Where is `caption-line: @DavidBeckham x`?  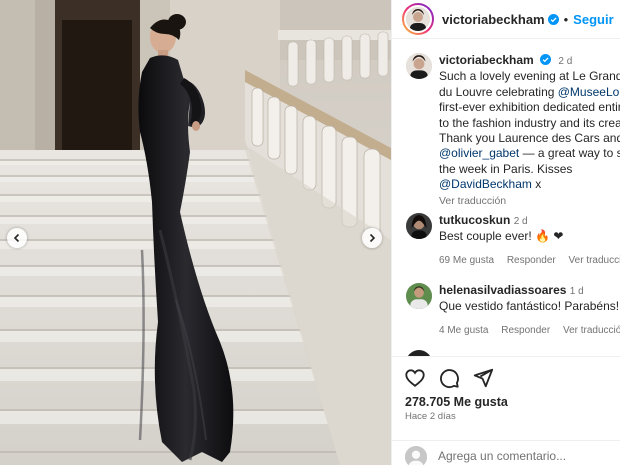
caption-line: @DavidBeckham x is located at coordinates (529, 184).